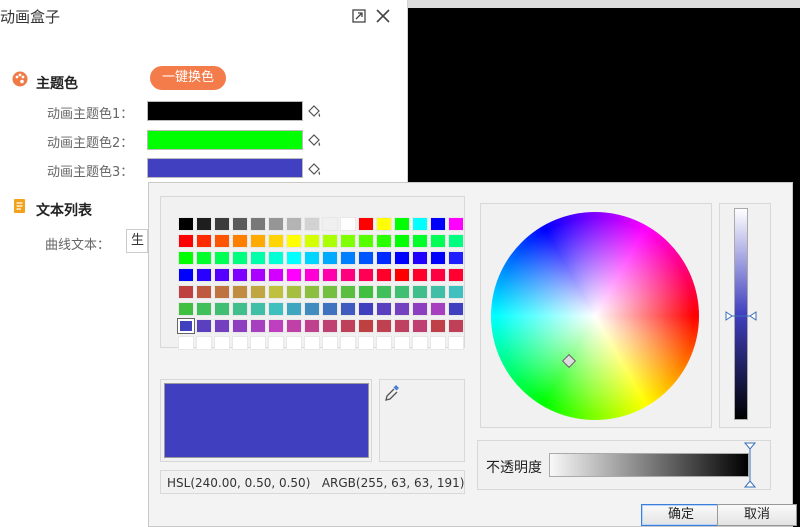 The image size is (800, 527). I want to click on cancel-button: 取消, so click(757, 515).